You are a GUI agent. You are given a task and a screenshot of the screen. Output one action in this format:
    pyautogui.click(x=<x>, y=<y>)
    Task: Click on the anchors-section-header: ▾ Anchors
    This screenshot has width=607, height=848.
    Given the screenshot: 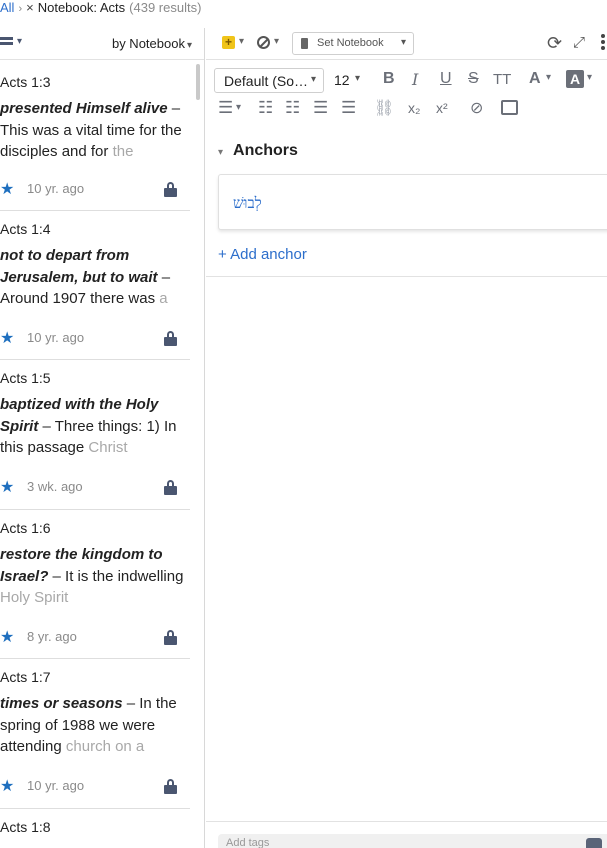 What is the action you would take?
    pyautogui.click(x=258, y=151)
    